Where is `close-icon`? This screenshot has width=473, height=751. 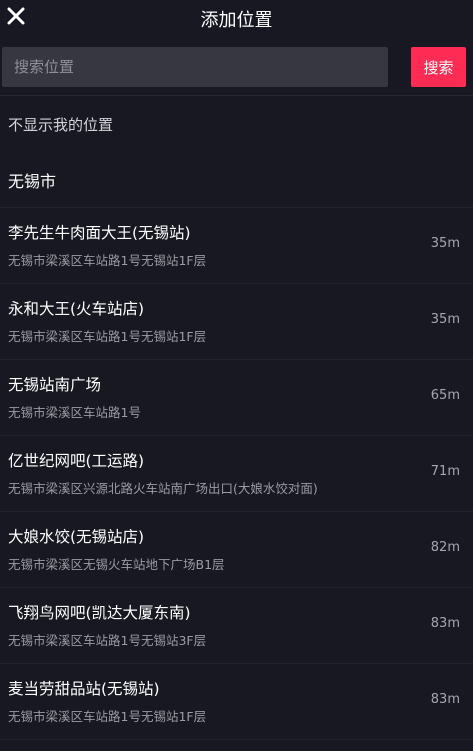 close-icon is located at coordinates (16, 16).